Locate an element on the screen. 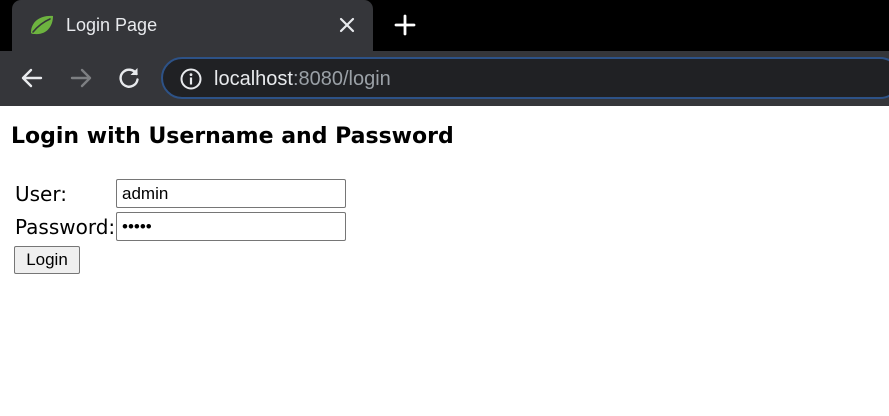 This screenshot has width=889, height=416. forward-arrow-icon is located at coordinates (81, 78).